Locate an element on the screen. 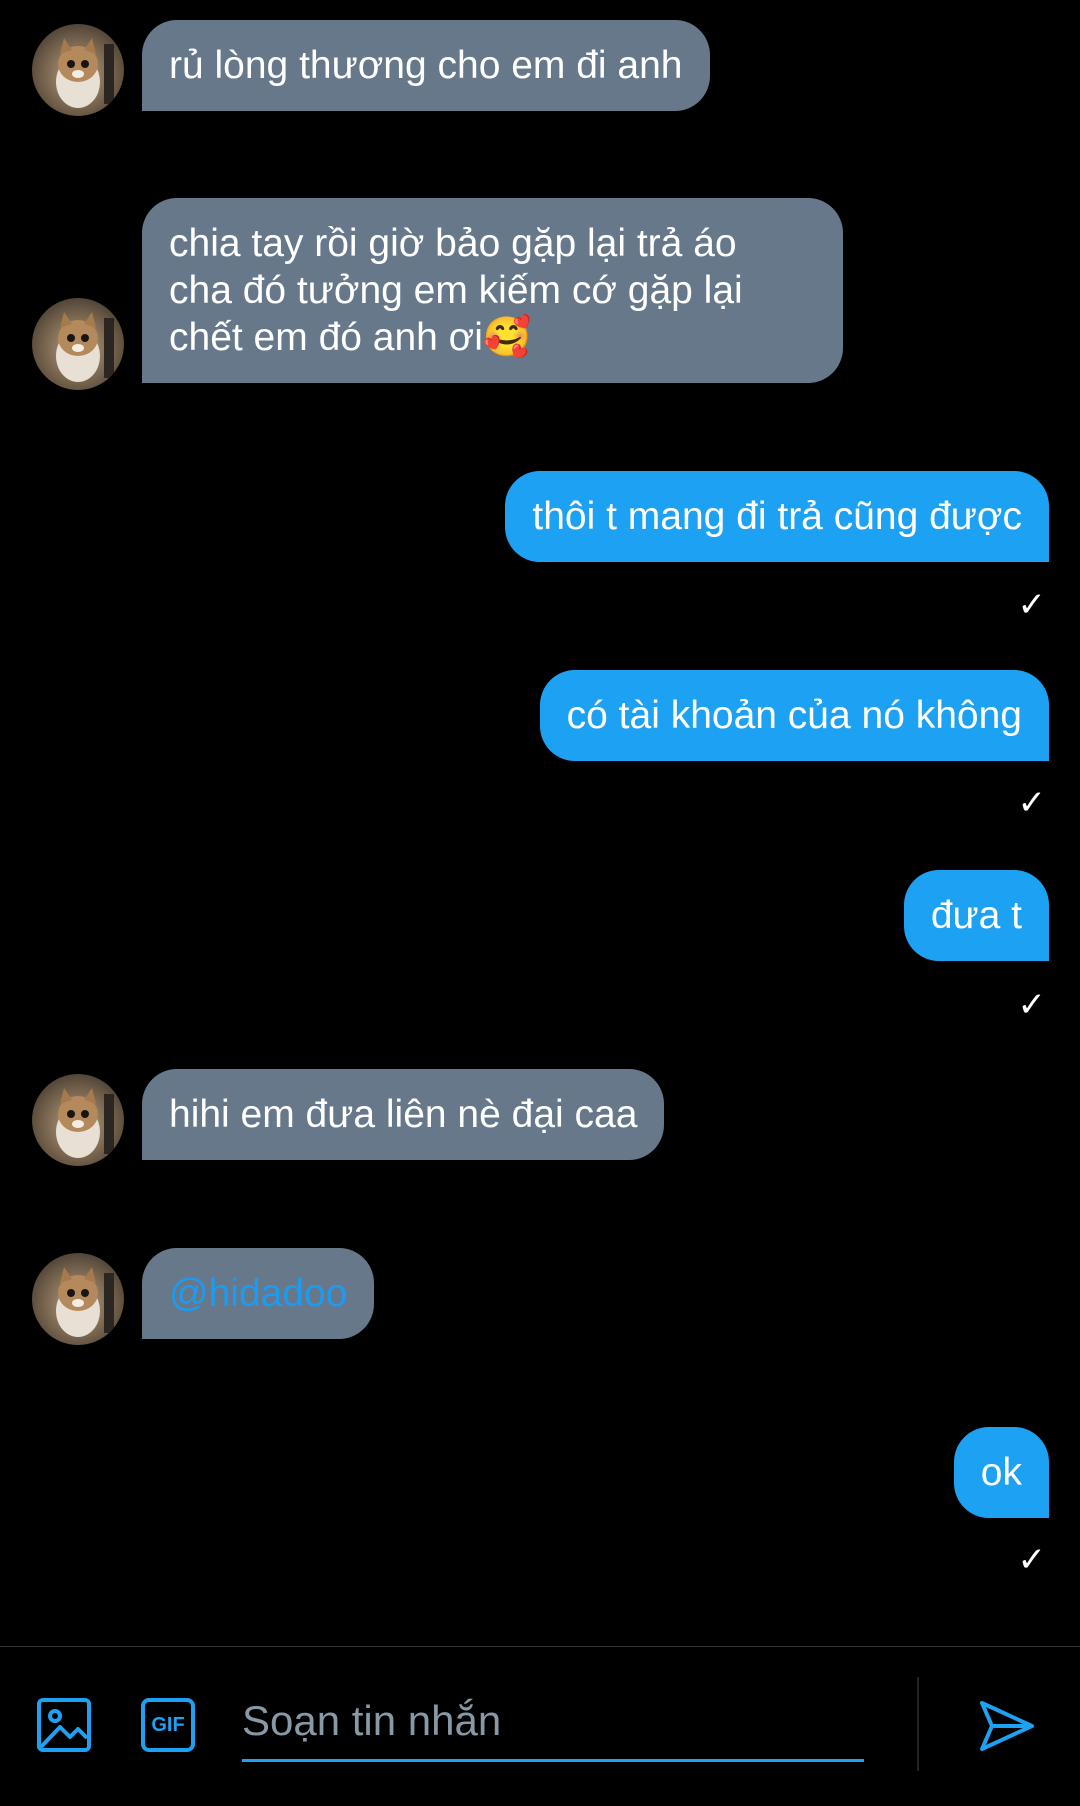 The height and width of the screenshot is (1806, 1080). gif-label: GIF is located at coordinates (168, 1725).